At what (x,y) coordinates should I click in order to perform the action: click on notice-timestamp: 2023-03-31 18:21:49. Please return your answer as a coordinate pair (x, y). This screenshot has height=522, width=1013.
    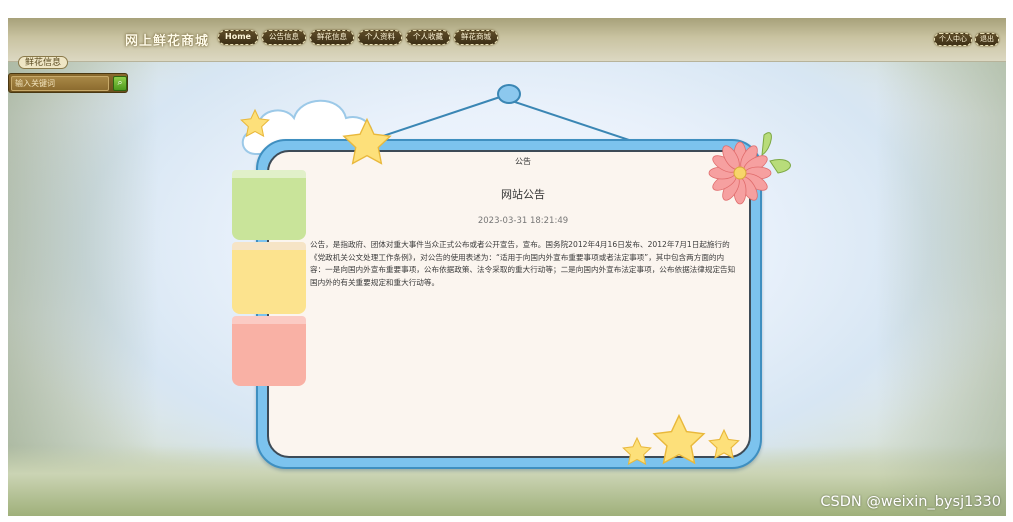
    Looking at the image, I should click on (523, 221).